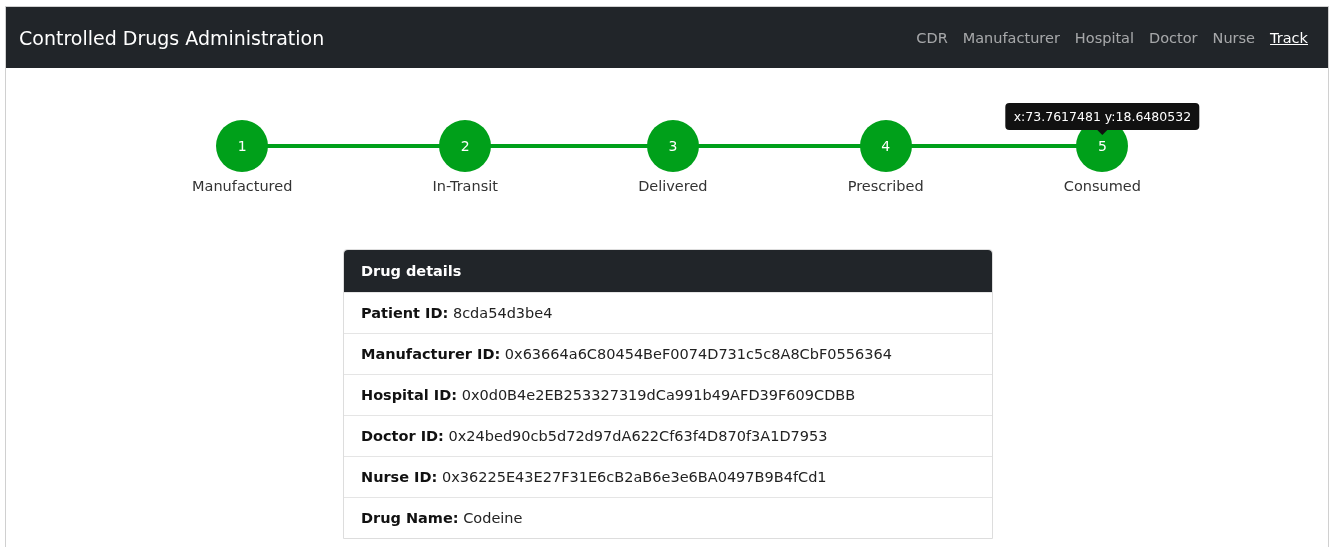  What do you see at coordinates (465, 186) in the screenshot?
I see `step-label: In-Transit` at bounding box center [465, 186].